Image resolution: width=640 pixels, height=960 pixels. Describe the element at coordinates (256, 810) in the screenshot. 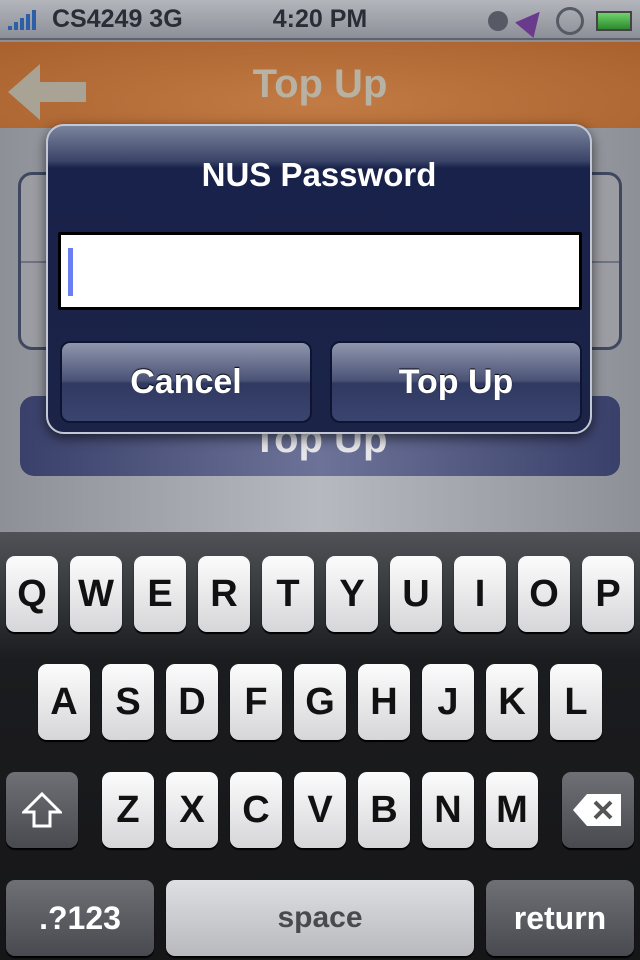

I see `key-c: C` at that location.